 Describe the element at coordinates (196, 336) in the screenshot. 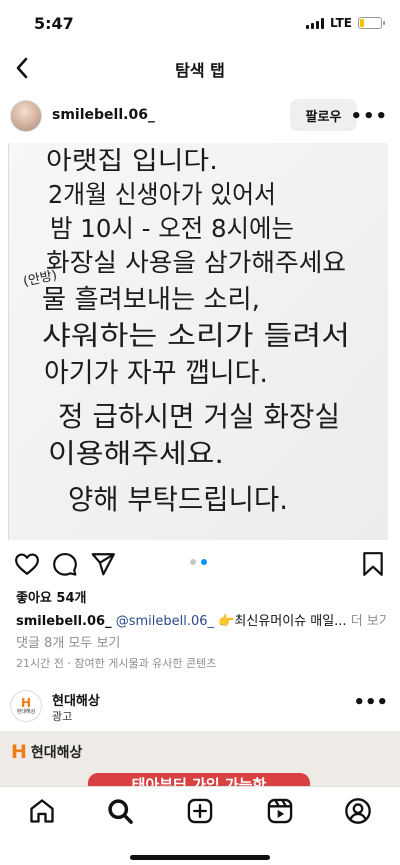

I see `note-line: 샤워하는 소리가 들려서` at that location.